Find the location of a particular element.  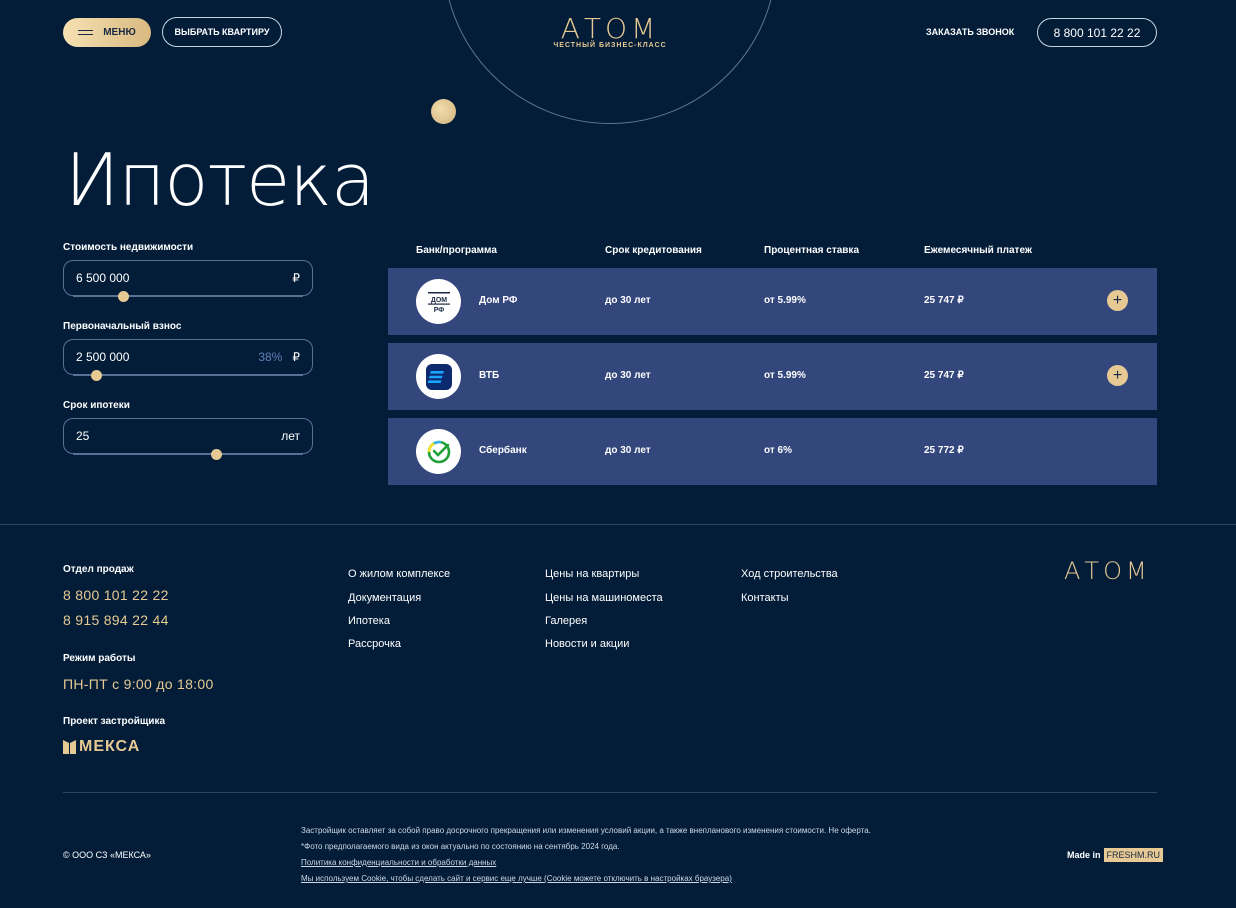

footer-logo: АТОМ is located at coordinates (1107, 571).